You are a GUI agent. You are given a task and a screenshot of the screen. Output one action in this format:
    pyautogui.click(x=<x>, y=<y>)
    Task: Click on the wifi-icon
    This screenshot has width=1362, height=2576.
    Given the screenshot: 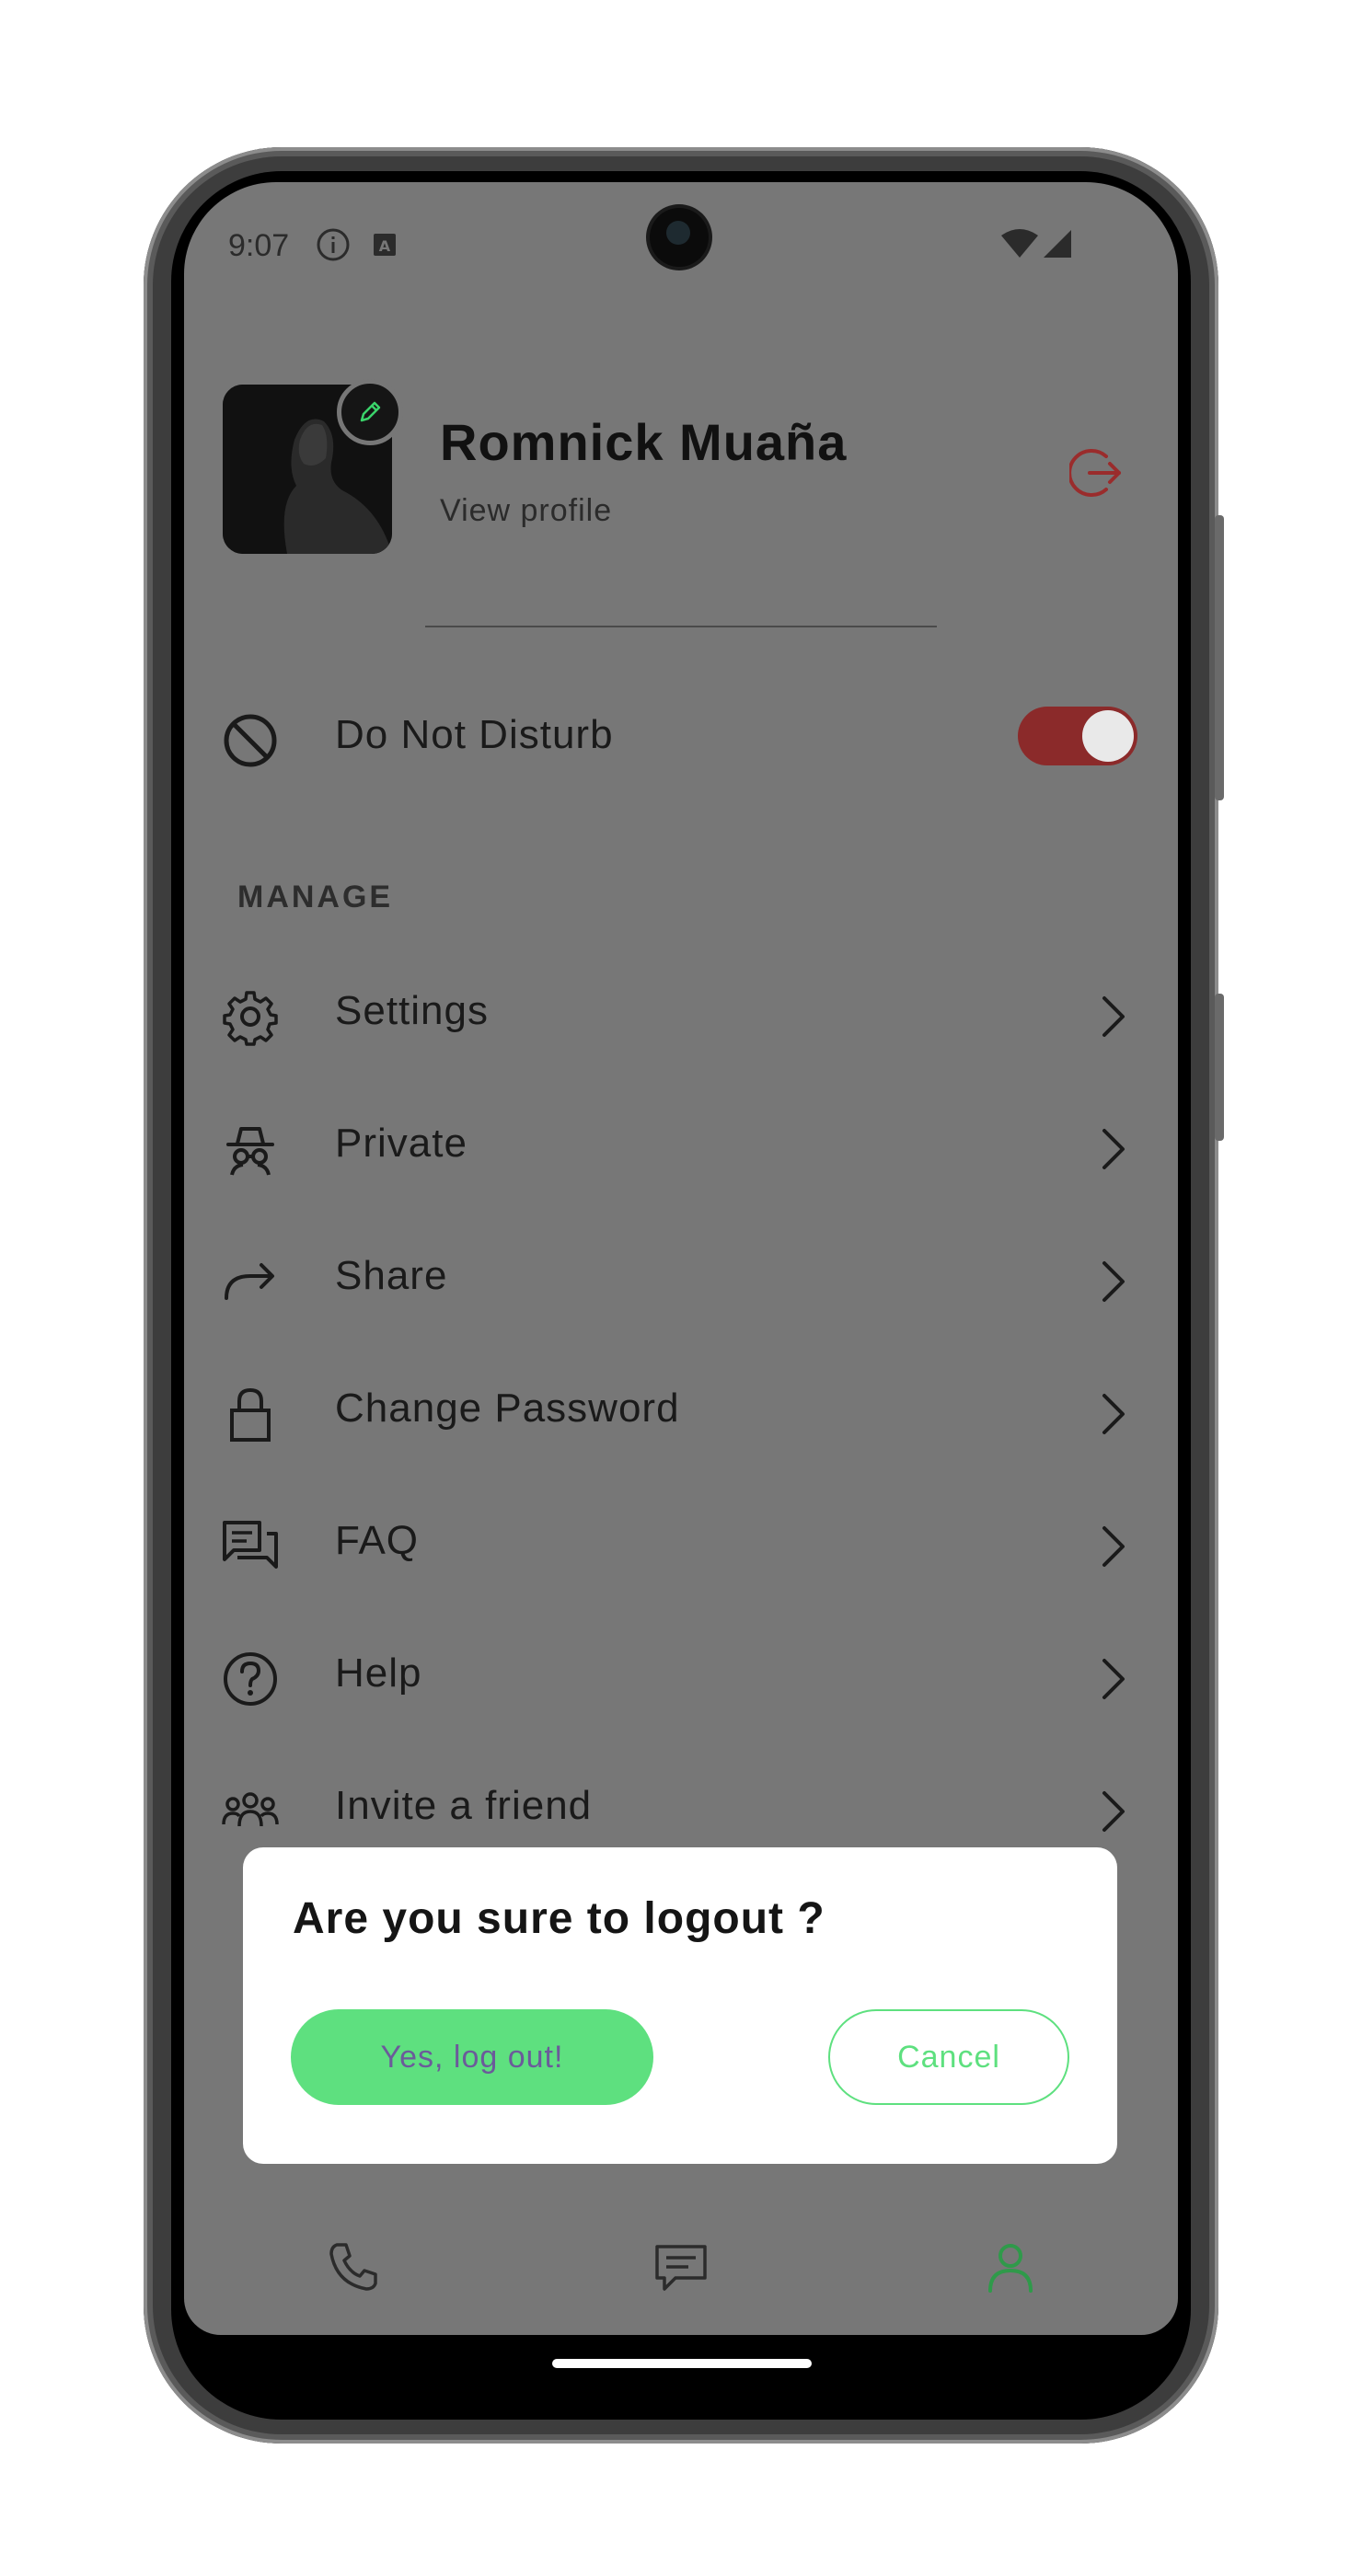 What is the action you would take?
    pyautogui.click(x=1019, y=243)
    